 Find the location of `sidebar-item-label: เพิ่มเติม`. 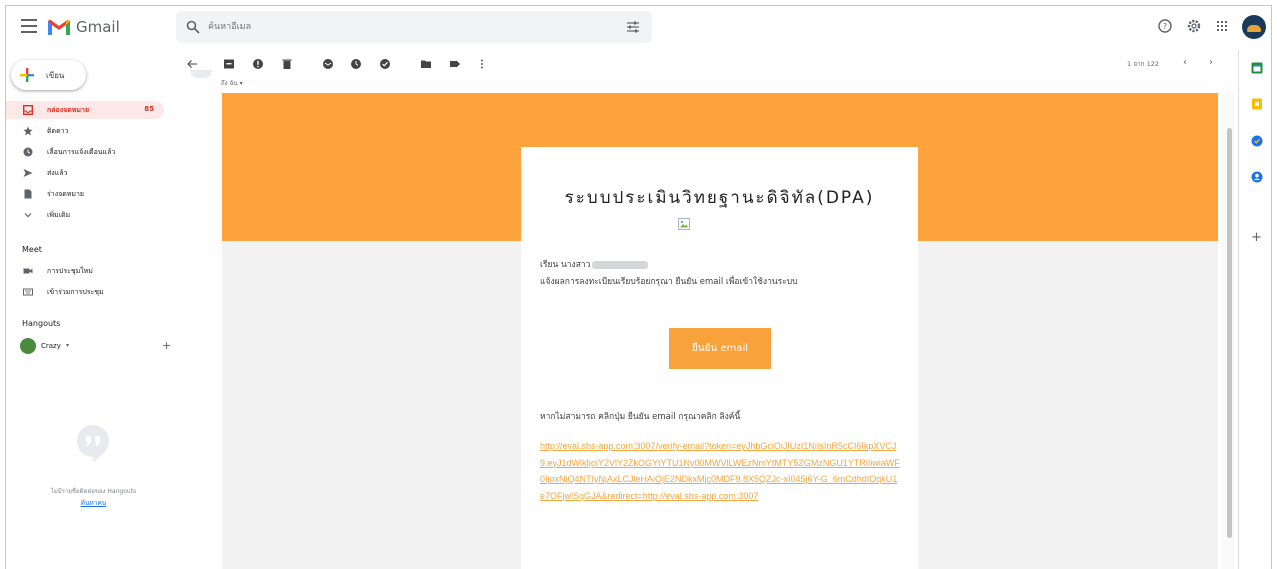

sidebar-item-label: เพิ่มเติม is located at coordinates (59, 215).